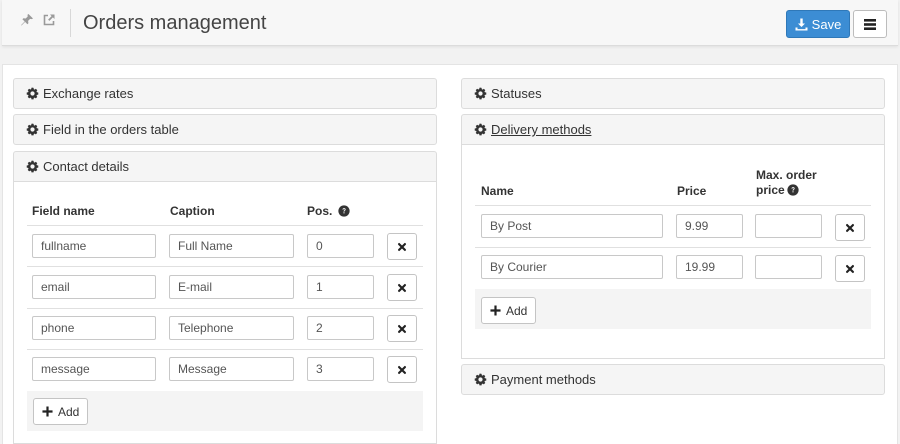  I want to click on panel-title: Delivery methods, so click(541, 129).